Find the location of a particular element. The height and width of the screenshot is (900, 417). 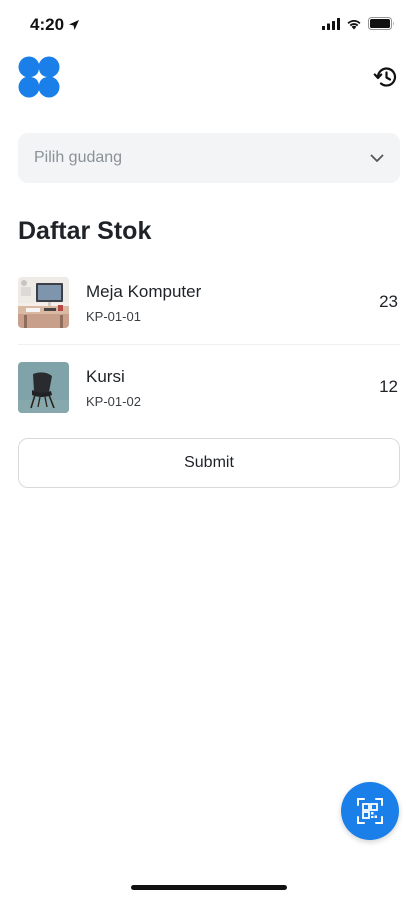

chevron-down-icon is located at coordinates (377, 158).